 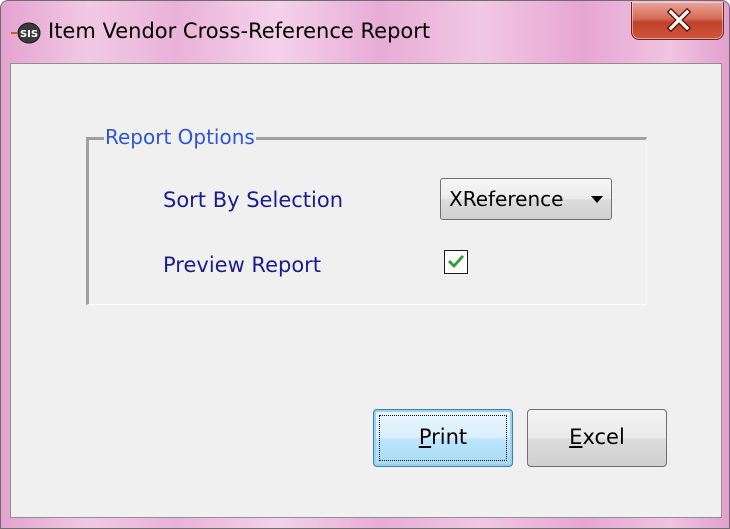 I want to click on window-title: Item Vendor Cross-Reference Report, so click(x=239, y=31).